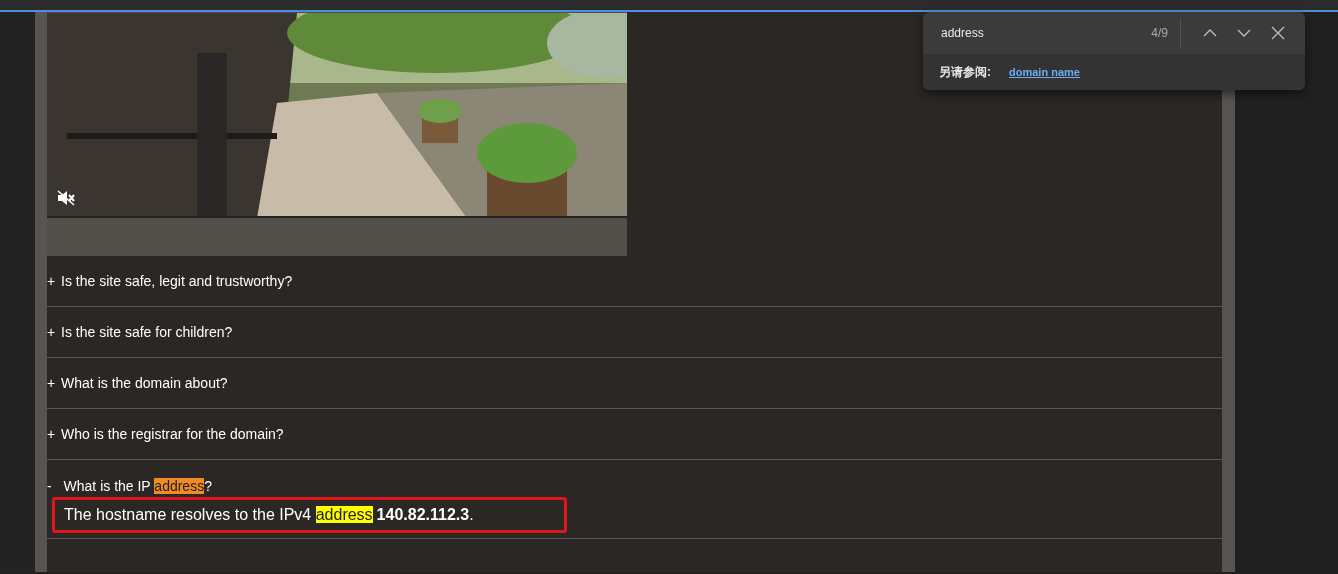 The width and height of the screenshot is (1338, 574). Describe the element at coordinates (634, 383) in the screenshot. I see `faq-question: + What is the domain about?` at that location.